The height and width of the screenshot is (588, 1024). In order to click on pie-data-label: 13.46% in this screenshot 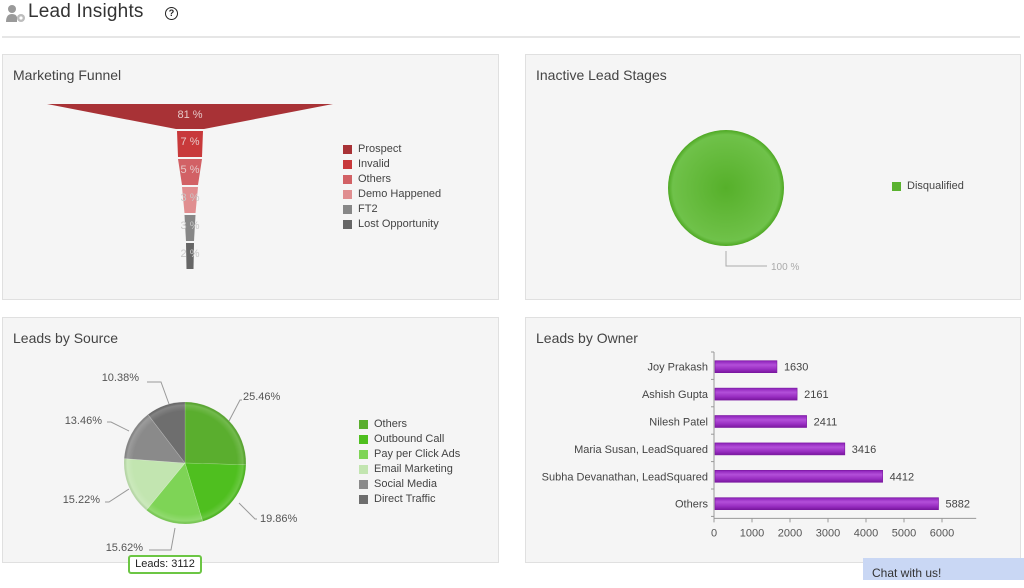, I will do `click(84, 421)`.